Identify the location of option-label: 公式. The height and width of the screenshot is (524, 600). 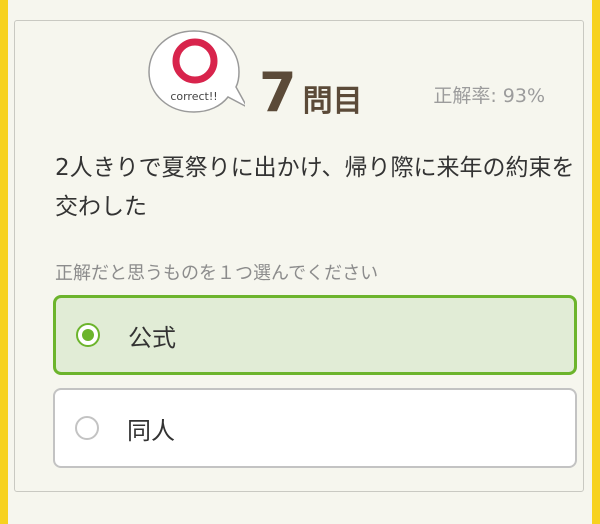
(152, 337).